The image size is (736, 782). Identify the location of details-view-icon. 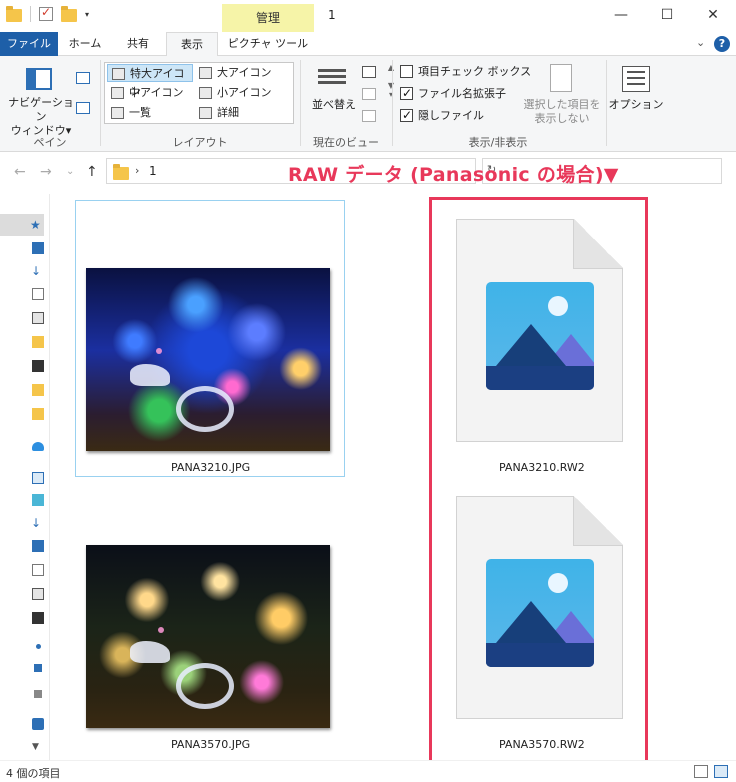
(701, 771).